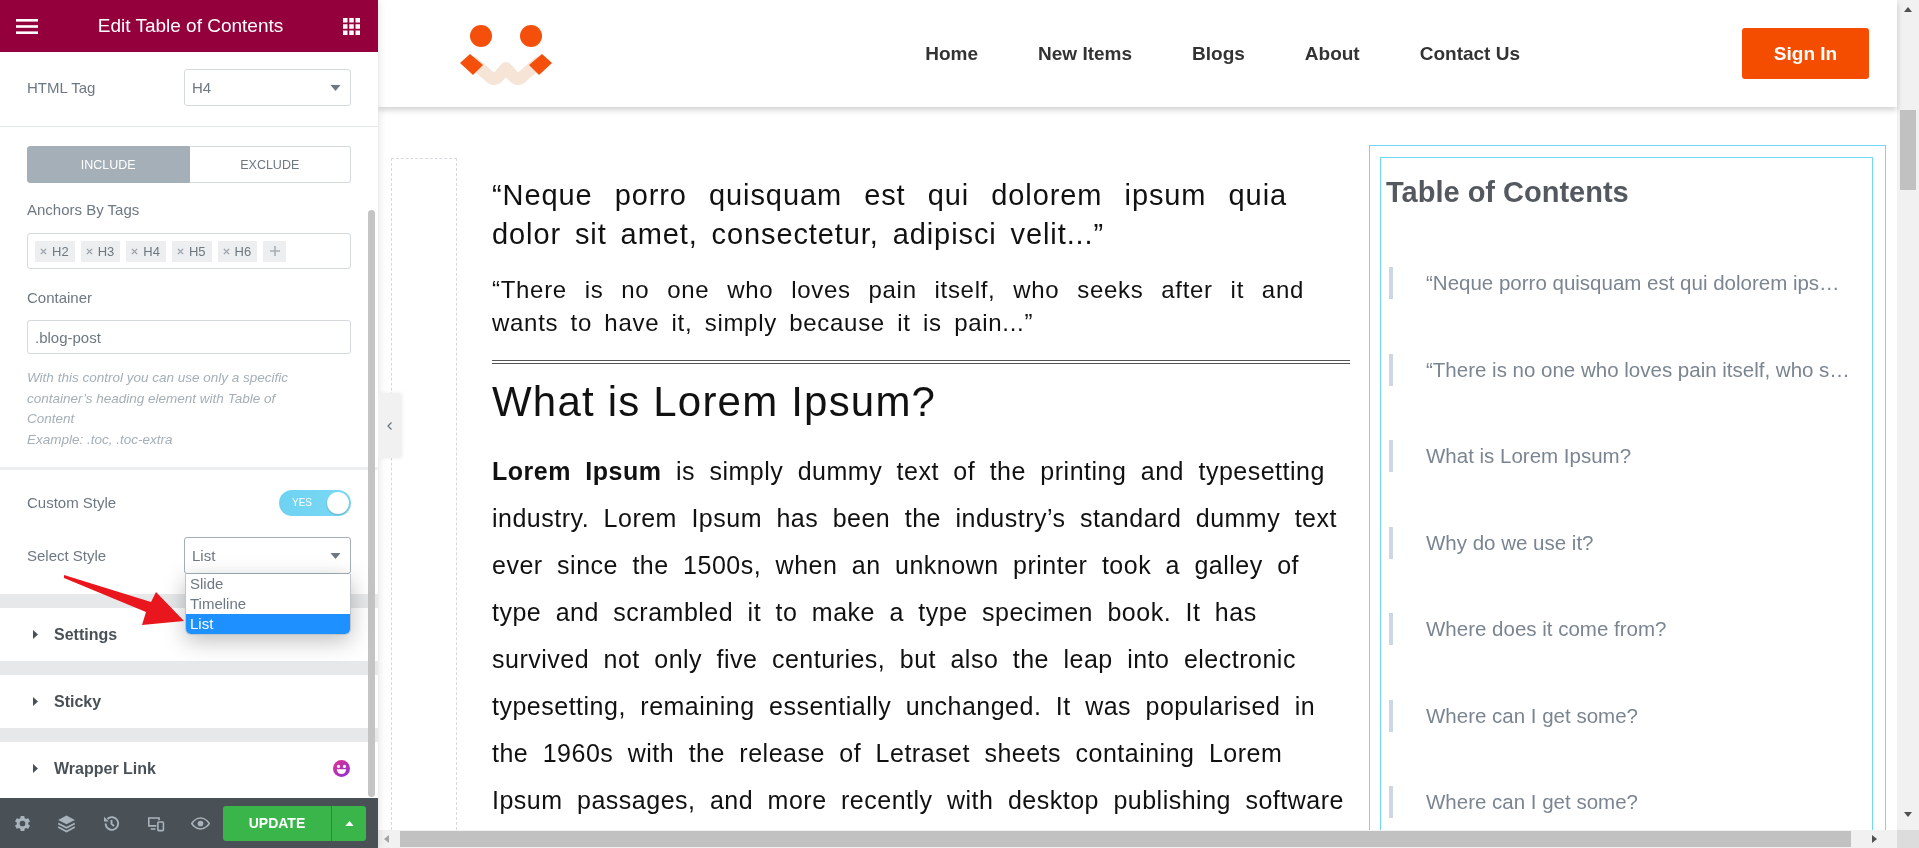 The image size is (1919, 848). I want to click on scrollbar-corner, so click(1908, 839).